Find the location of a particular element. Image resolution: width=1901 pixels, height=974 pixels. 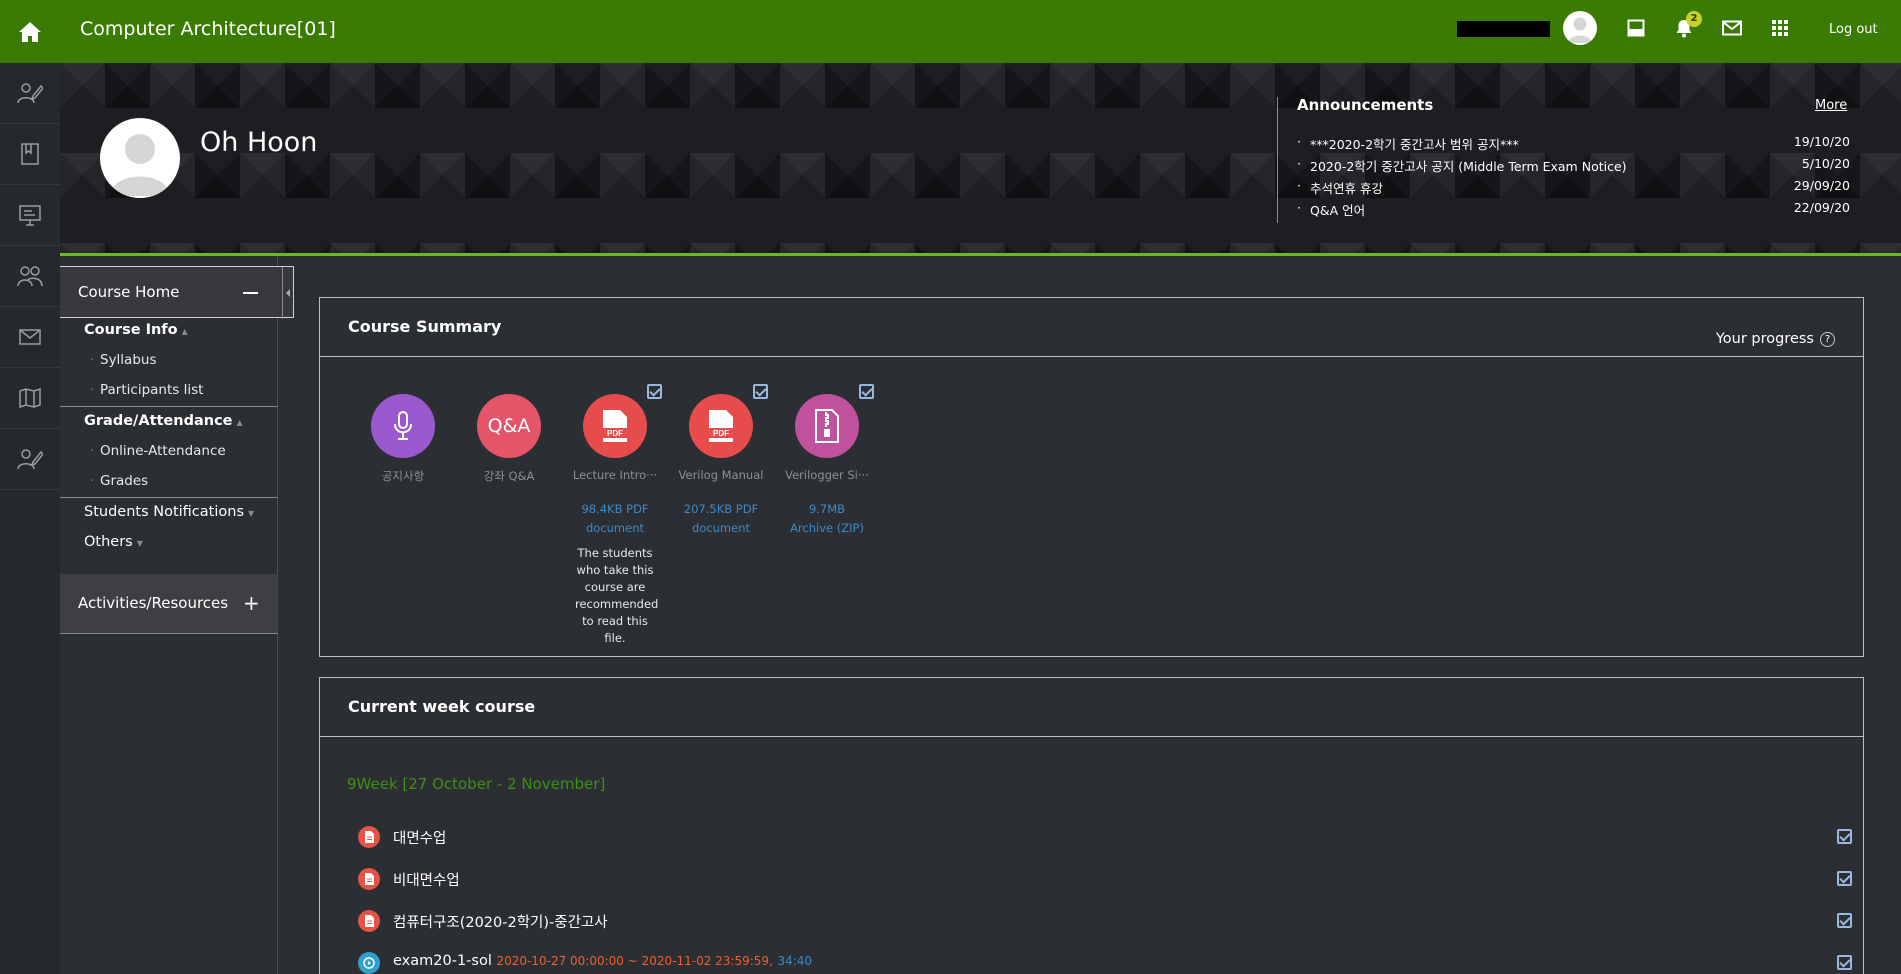

qa-icon: Q&A is located at coordinates (509, 426).